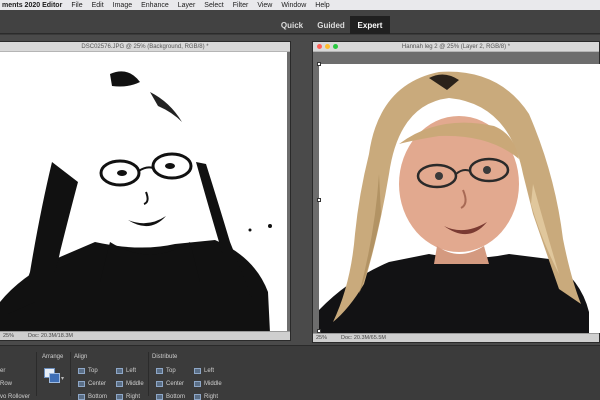  What do you see at coordinates (292, 25) in the screenshot?
I see `tab-quick: Quick` at bounding box center [292, 25].